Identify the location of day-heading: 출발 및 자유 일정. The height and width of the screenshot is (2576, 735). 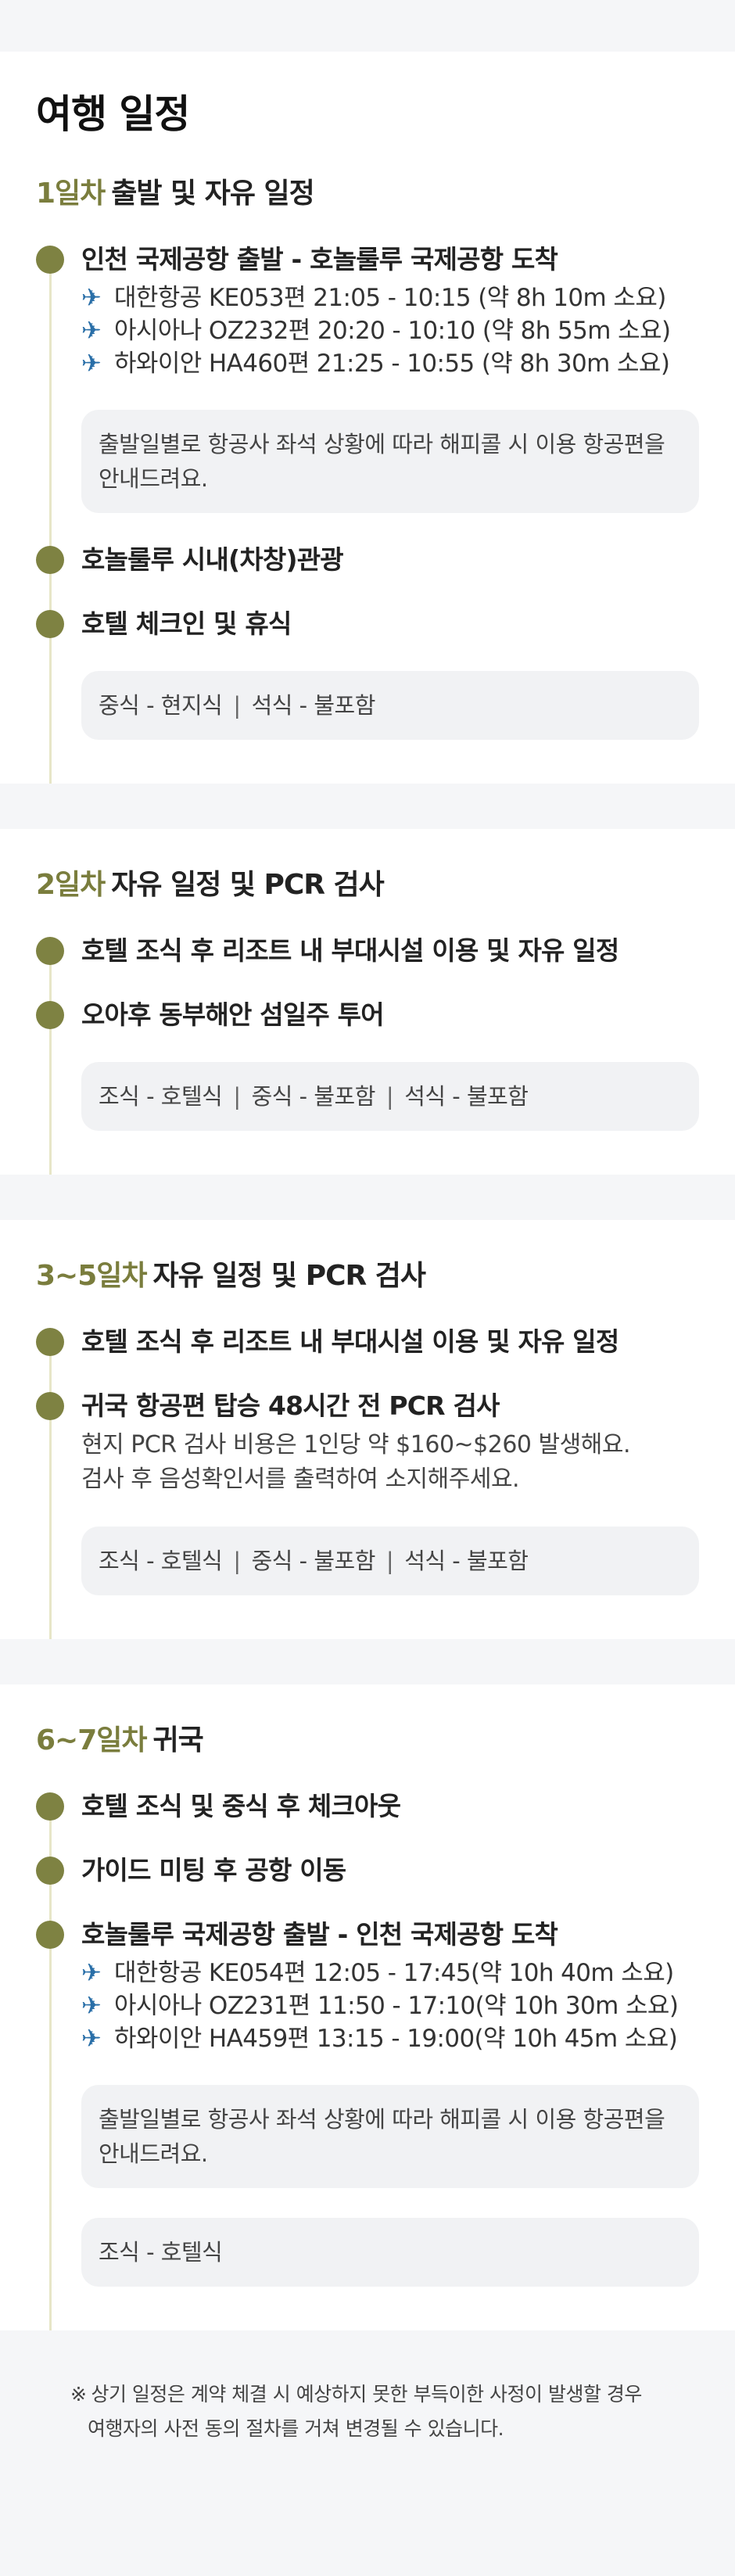
(212, 194).